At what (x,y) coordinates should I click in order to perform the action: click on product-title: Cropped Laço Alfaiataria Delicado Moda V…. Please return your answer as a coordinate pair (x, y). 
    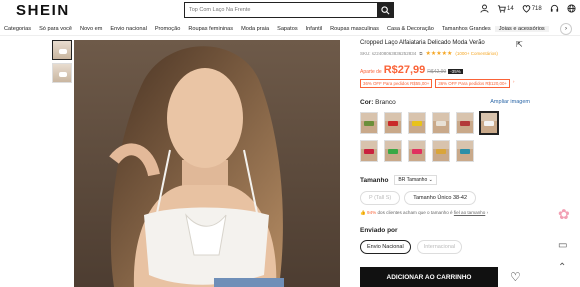
    Looking at the image, I should click on (422, 43).